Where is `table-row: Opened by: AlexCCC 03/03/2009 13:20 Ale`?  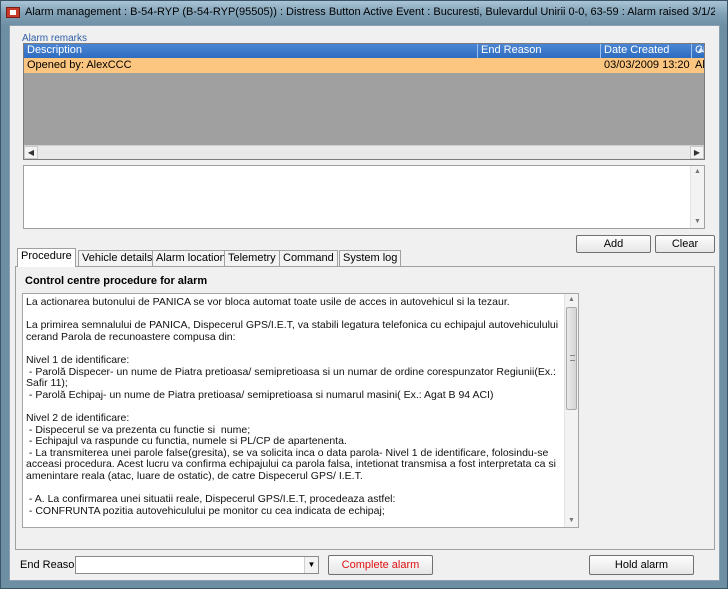
table-row: Opened by: AlexCCC 03/03/2009 13:20 Ale is located at coordinates (364, 65).